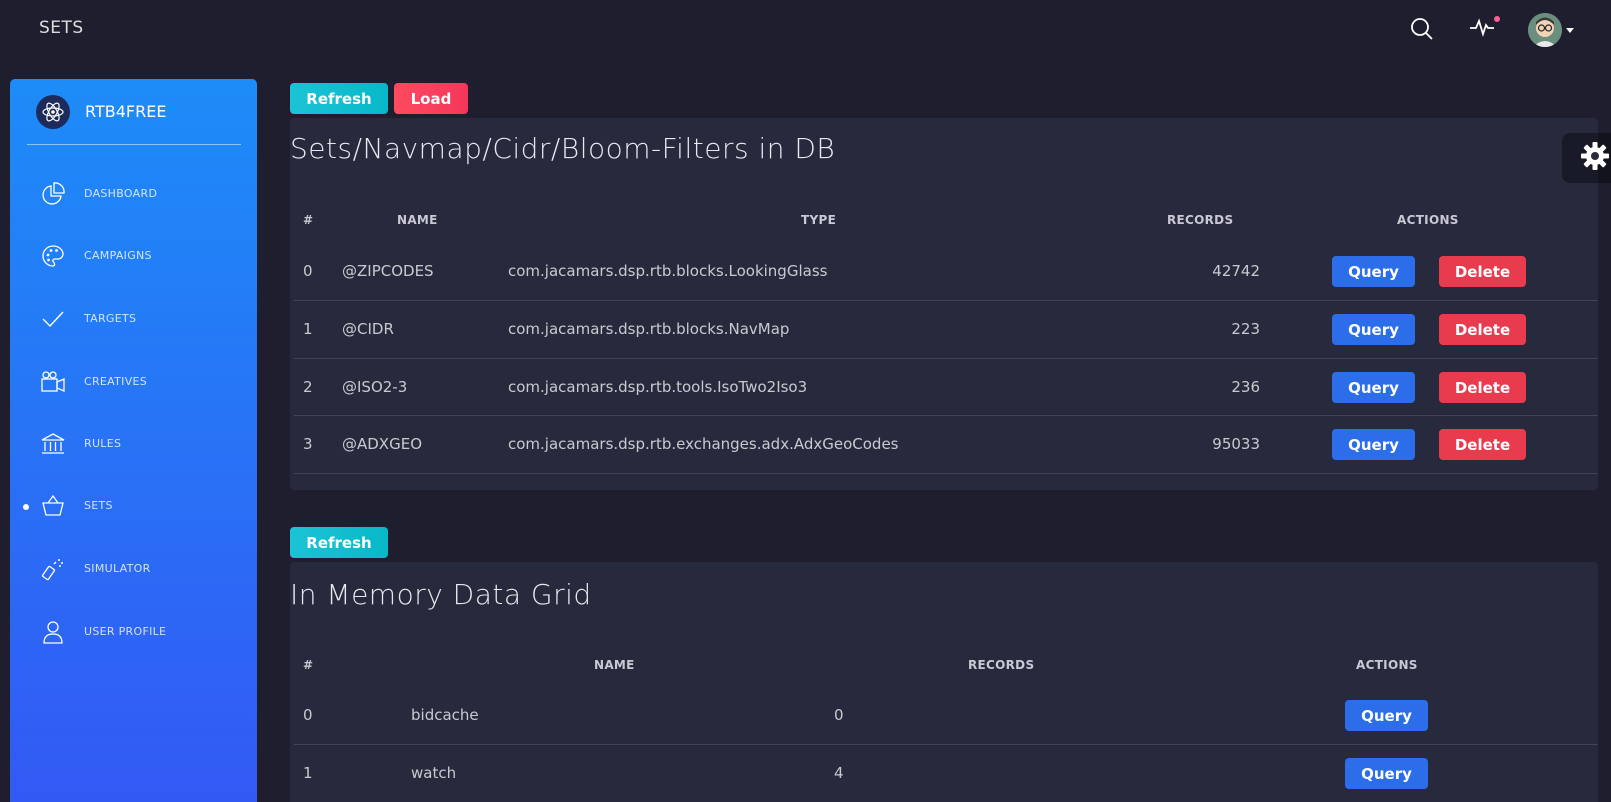  I want to click on row-records: 42742, so click(1236, 271).